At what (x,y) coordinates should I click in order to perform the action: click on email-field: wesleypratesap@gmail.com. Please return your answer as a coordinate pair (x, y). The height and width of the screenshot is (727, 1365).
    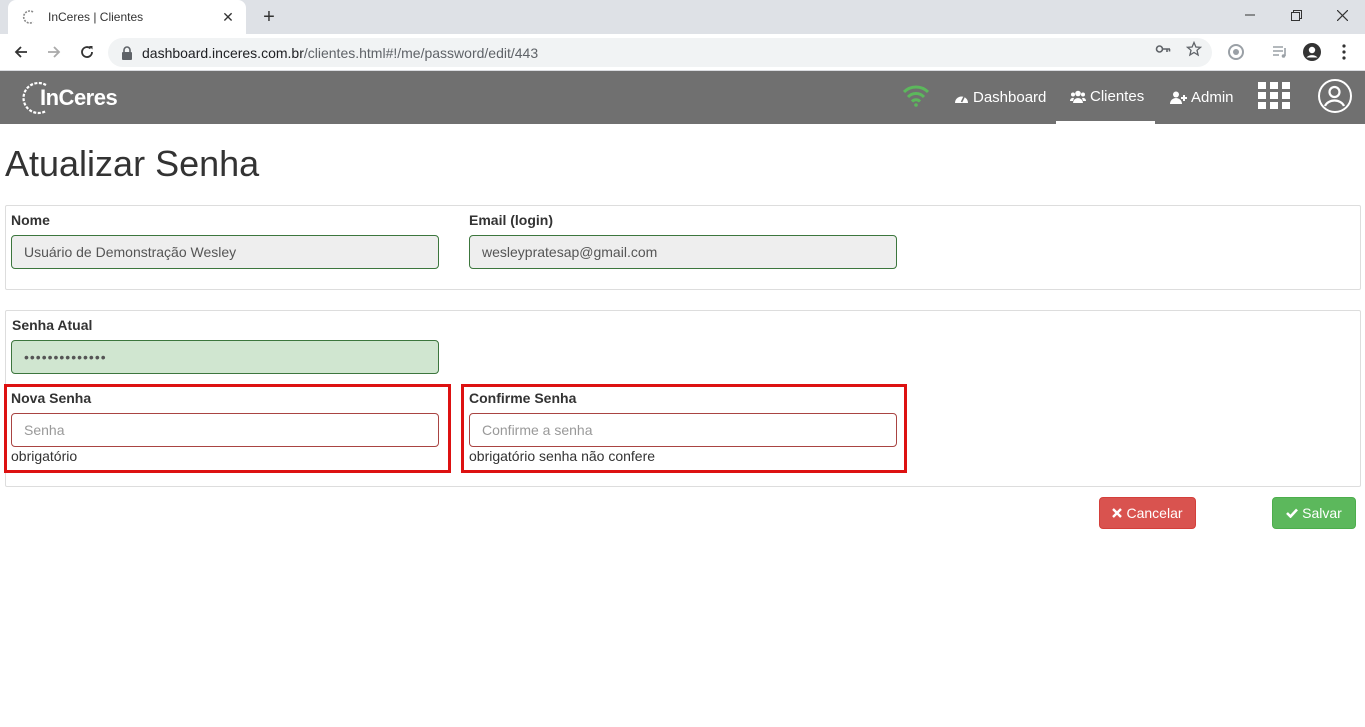
    Looking at the image, I should click on (683, 252).